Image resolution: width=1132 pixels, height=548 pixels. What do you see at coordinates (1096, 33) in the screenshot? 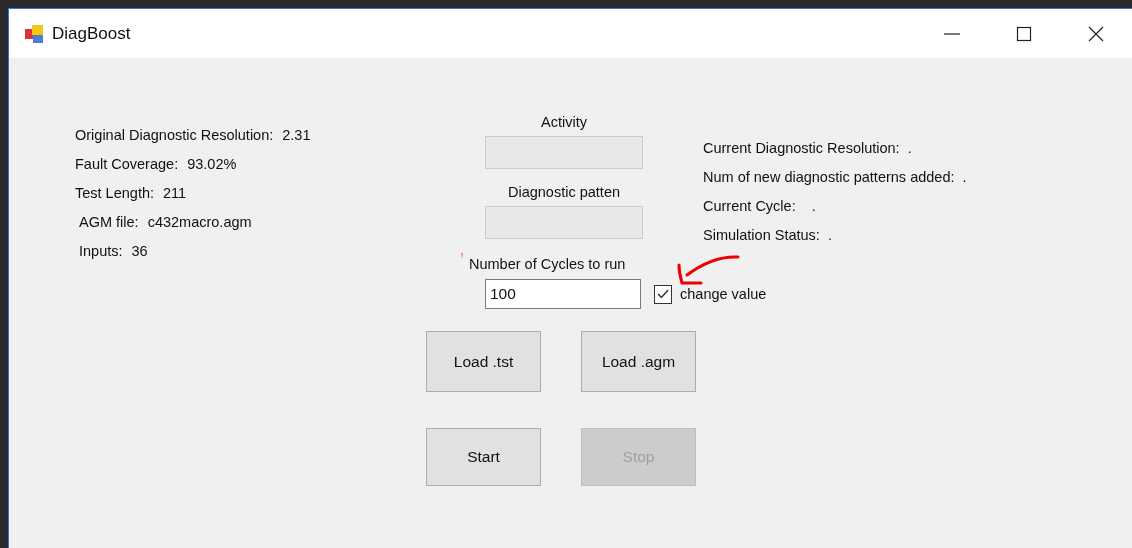
I see `close-icon` at bounding box center [1096, 33].